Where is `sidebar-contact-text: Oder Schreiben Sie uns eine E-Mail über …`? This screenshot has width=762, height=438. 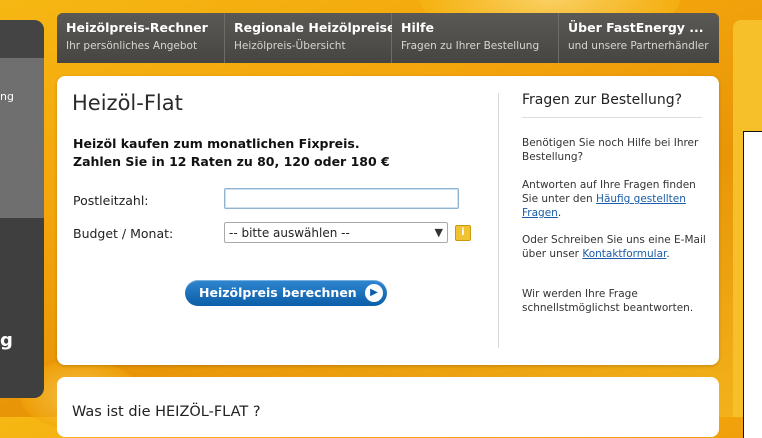
sidebar-contact-text: Oder Schreiben Sie uns eine E-Mail über … is located at coordinates (617, 247).